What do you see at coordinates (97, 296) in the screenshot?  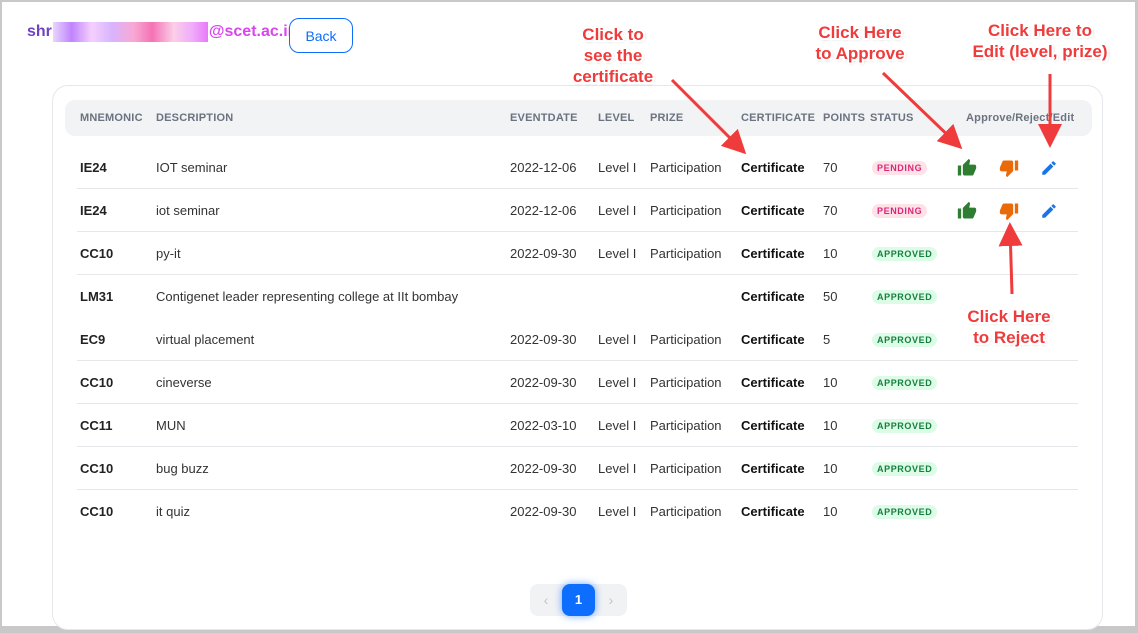 I see `cell-mnemonic: LM31` at bounding box center [97, 296].